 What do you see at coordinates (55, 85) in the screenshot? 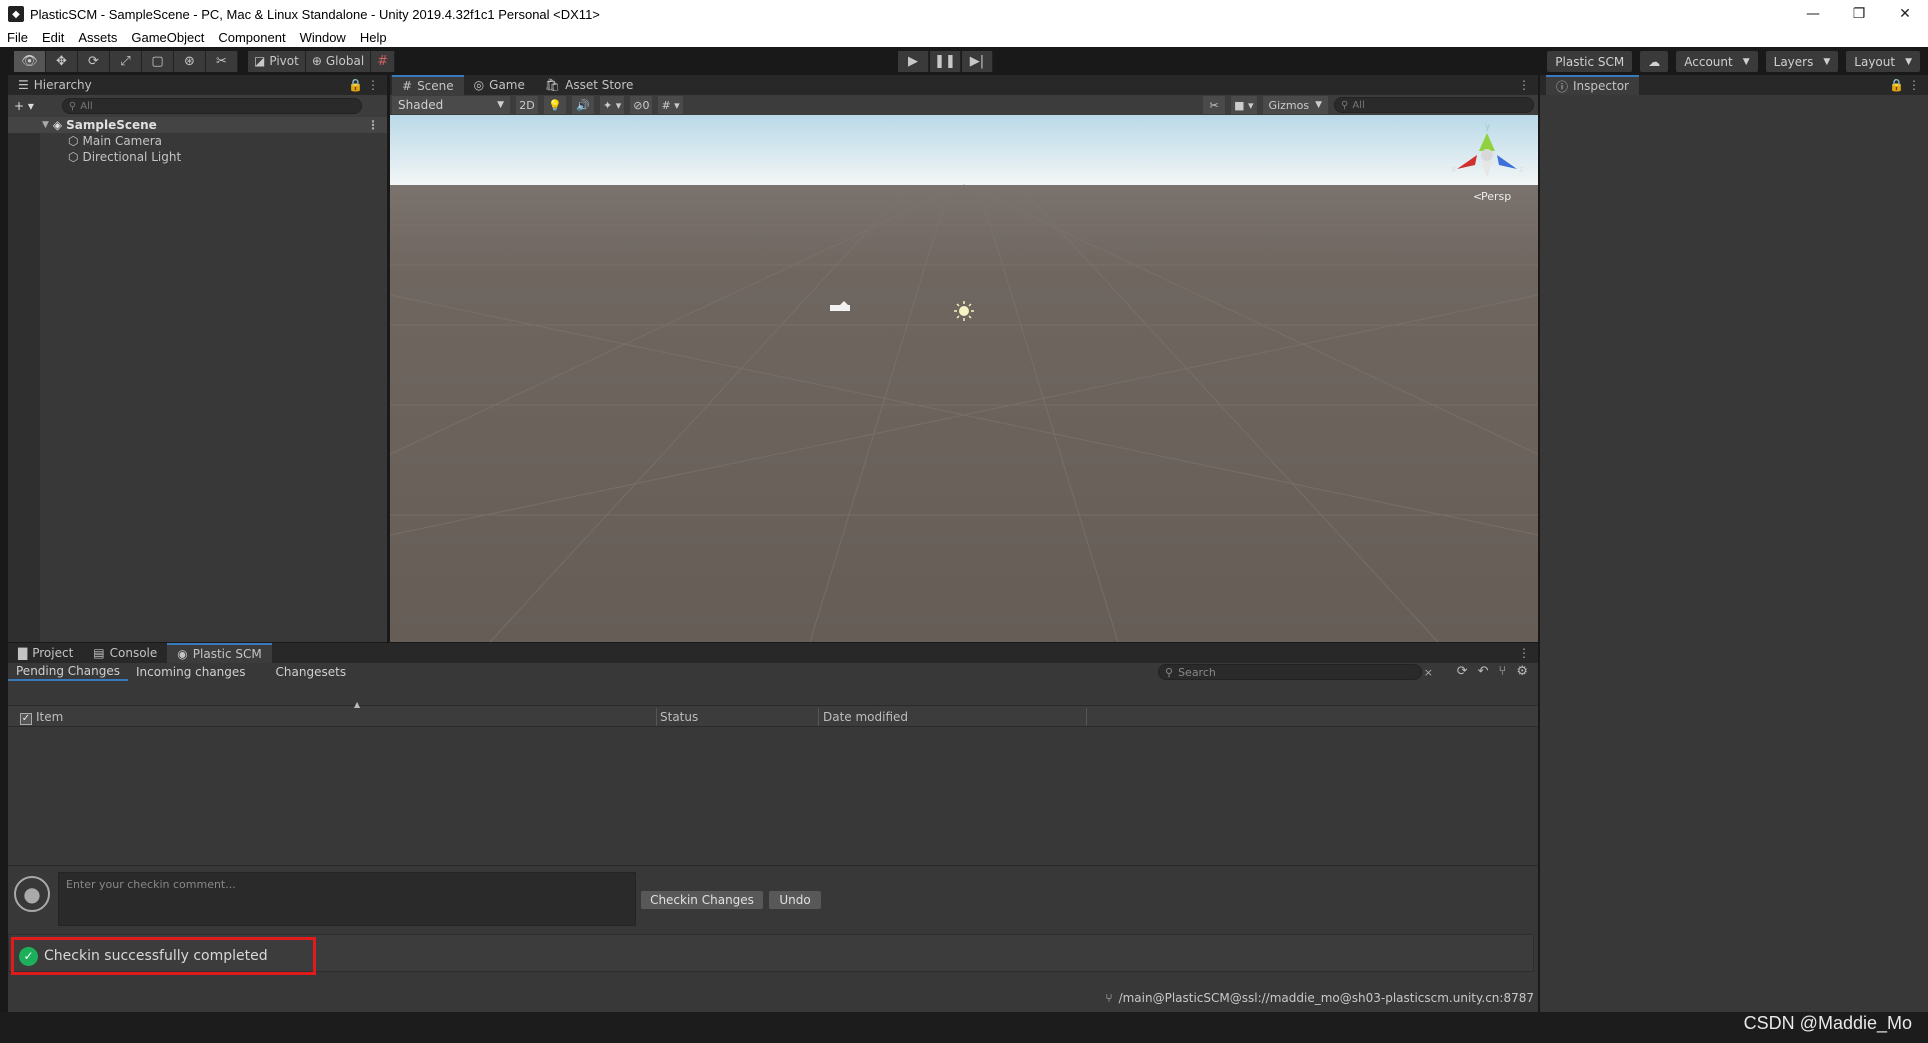
I see `tab-hierarchy: ☰ Hierarchy` at bounding box center [55, 85].